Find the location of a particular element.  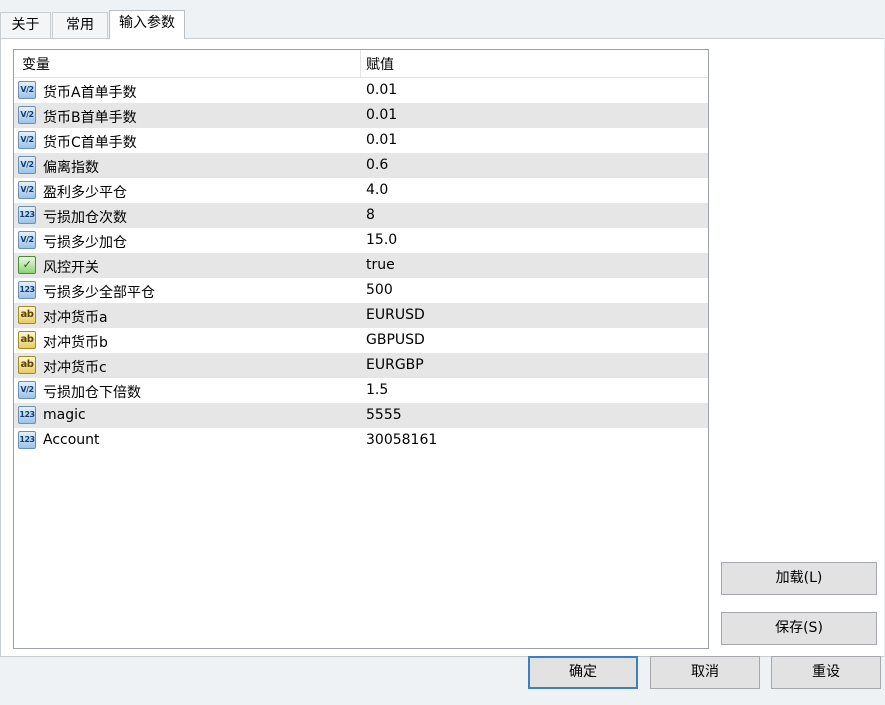

bool-icon: ✓ is located at coordinates (27, 265).